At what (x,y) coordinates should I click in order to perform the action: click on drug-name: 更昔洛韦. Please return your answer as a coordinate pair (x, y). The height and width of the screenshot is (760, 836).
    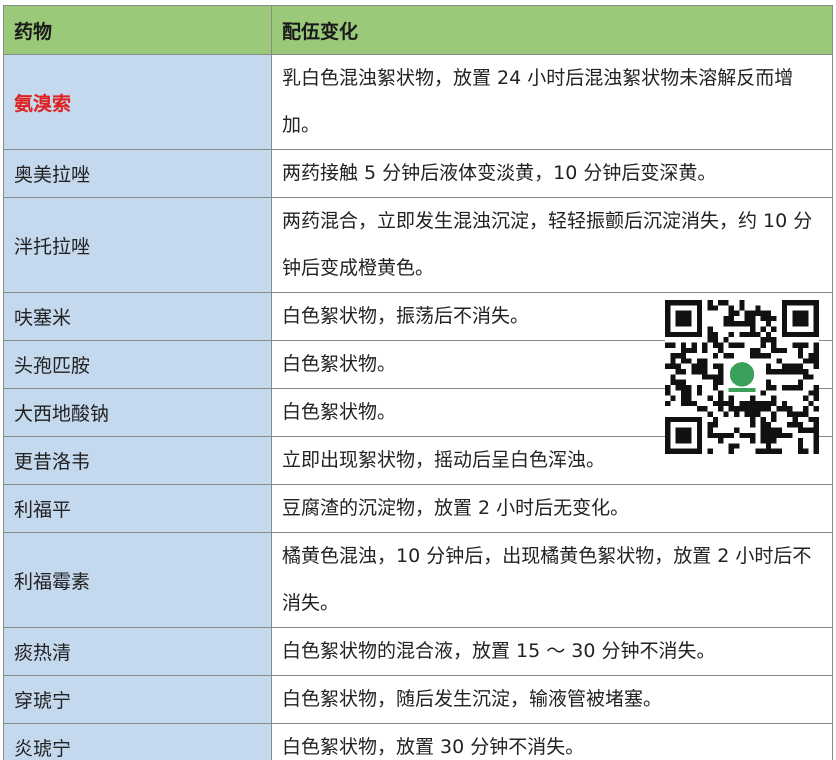
    Looking at the image, I should click on (52, 462).